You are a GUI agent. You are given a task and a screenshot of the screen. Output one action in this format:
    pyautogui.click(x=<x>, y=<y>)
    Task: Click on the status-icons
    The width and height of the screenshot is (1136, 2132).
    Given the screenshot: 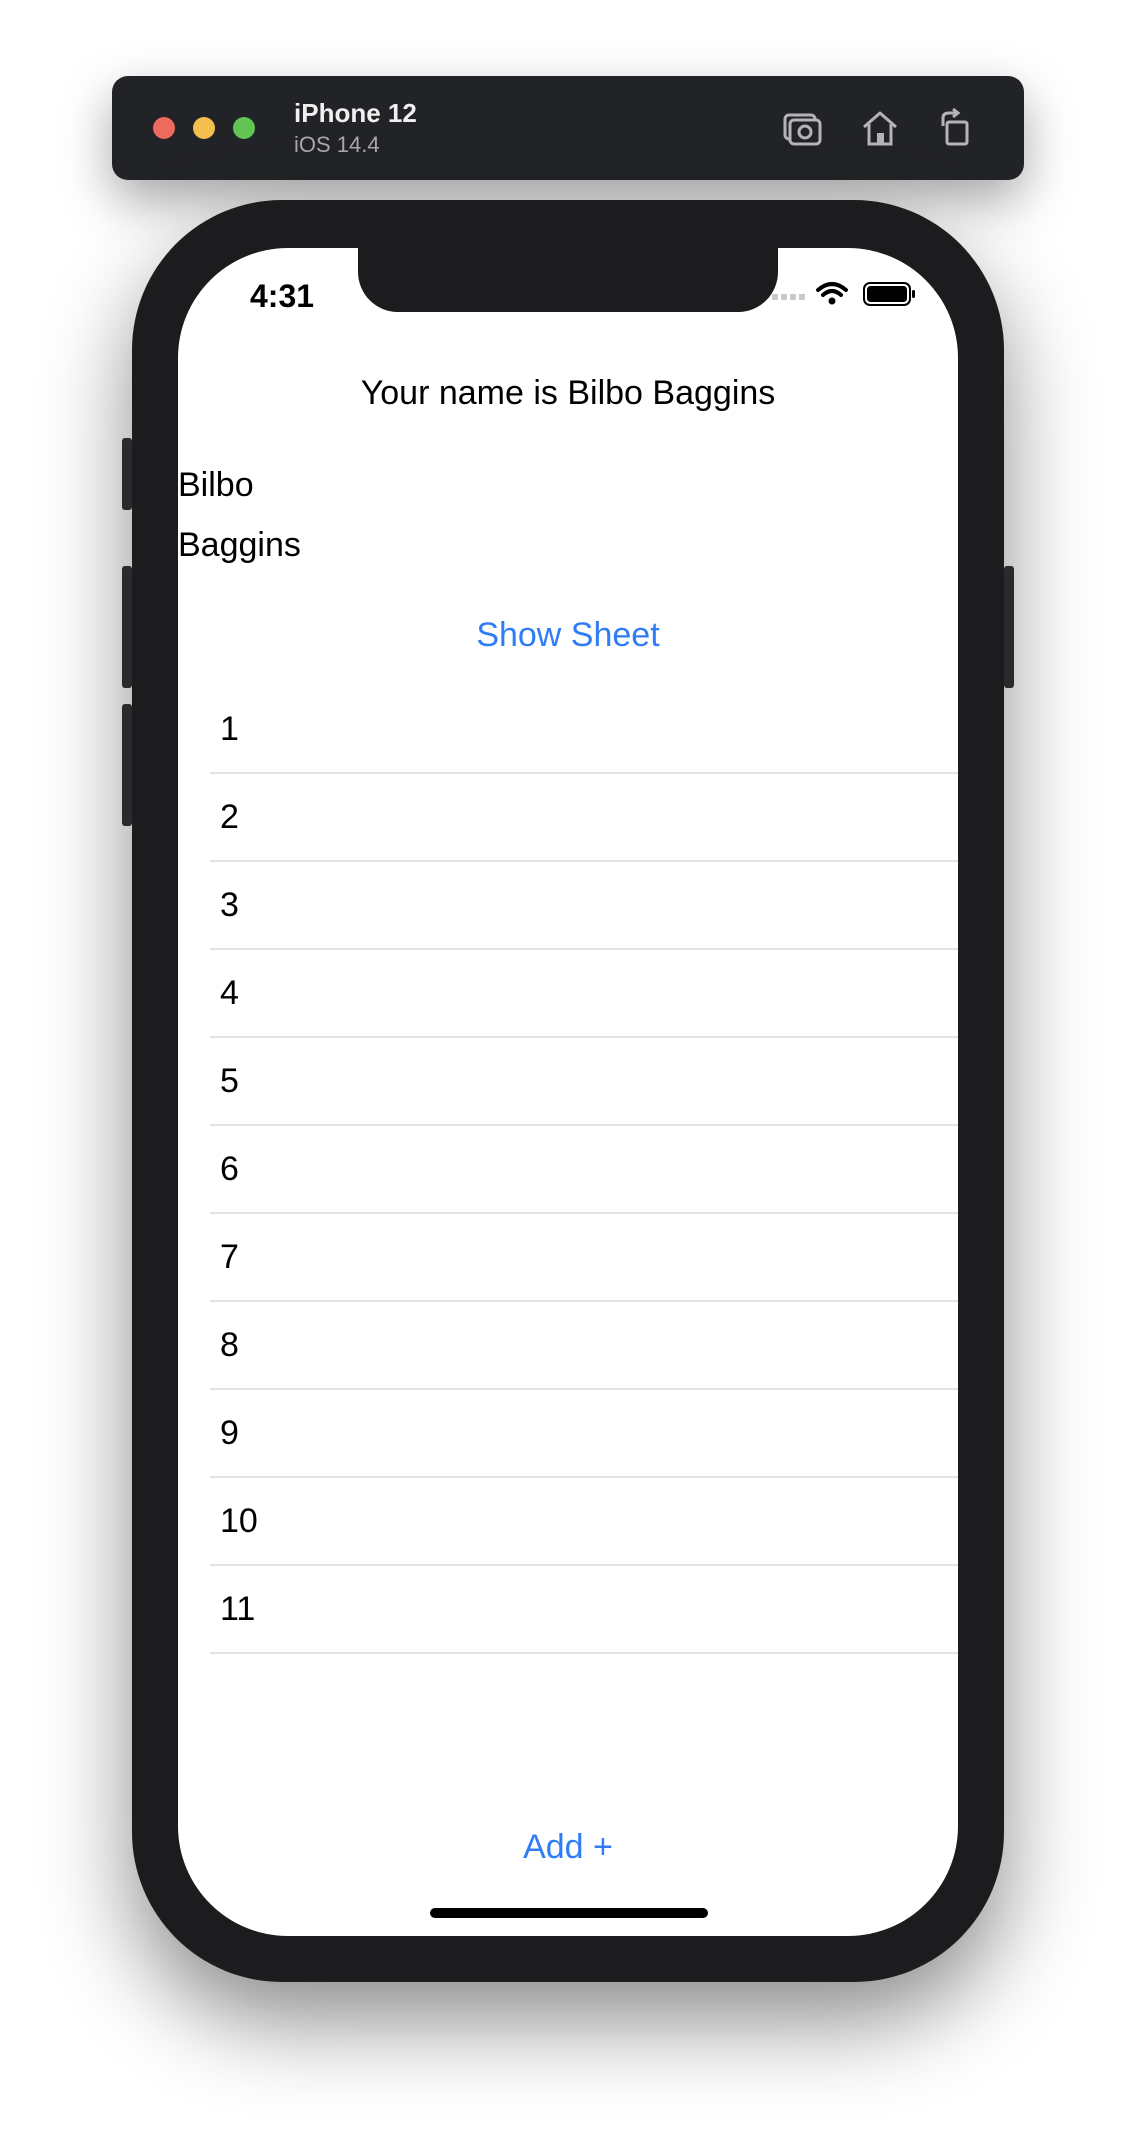 What is the action you would take?
    pyautogui.click(x=843, y=294)
    